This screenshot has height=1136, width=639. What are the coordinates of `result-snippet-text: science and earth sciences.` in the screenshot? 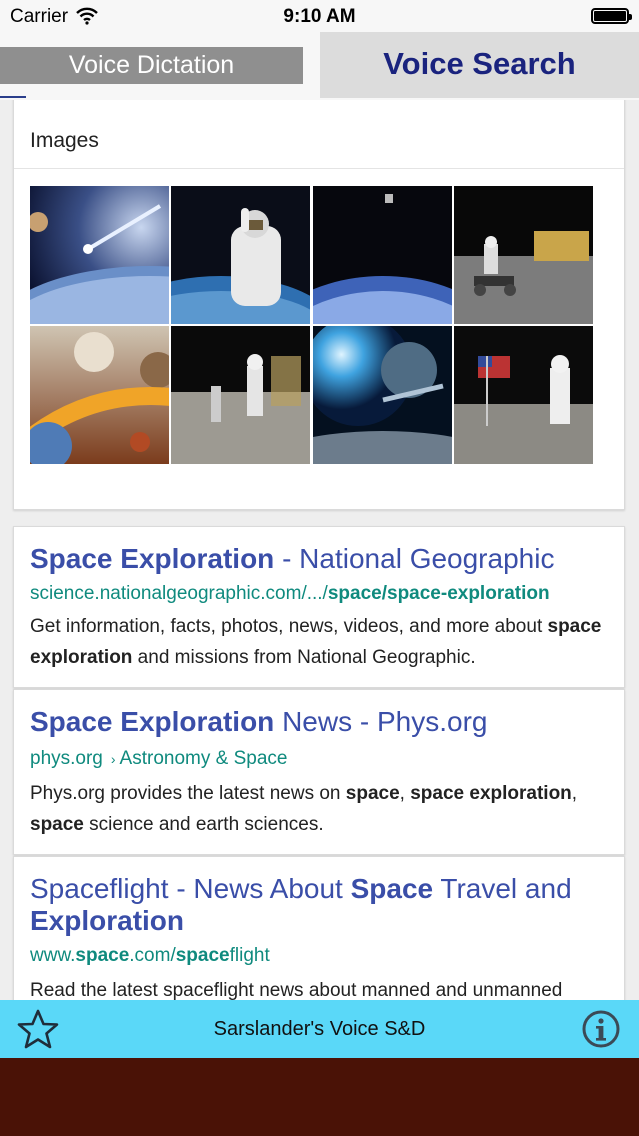 It's located at (203, 824).